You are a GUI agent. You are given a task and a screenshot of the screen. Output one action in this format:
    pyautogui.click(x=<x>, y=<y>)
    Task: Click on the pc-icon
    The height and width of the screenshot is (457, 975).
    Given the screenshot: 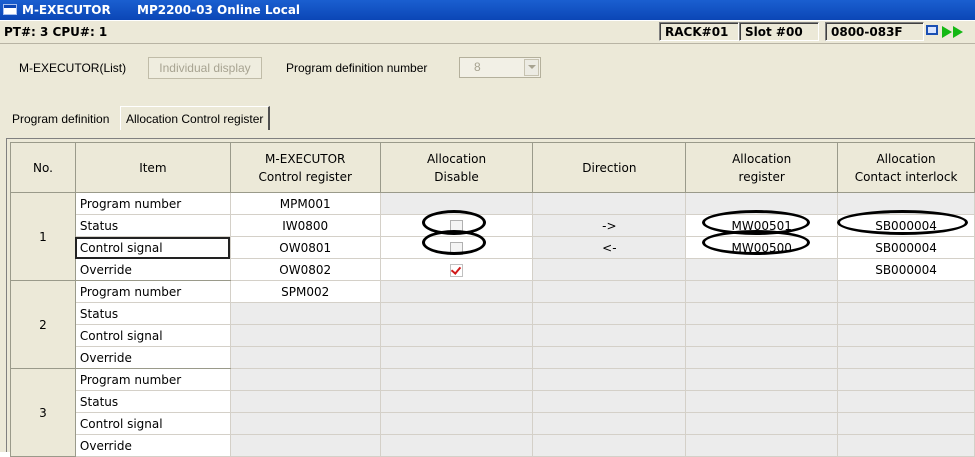 What is the action you would take?
    pyautogui.click(x=932, y=30)
    